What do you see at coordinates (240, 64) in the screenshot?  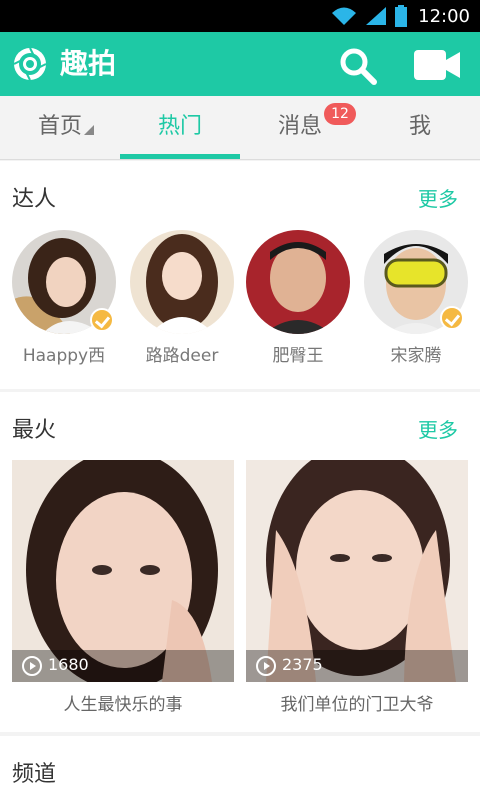 I see `app-bar: 趣拍` at bounding box center [240, 64].